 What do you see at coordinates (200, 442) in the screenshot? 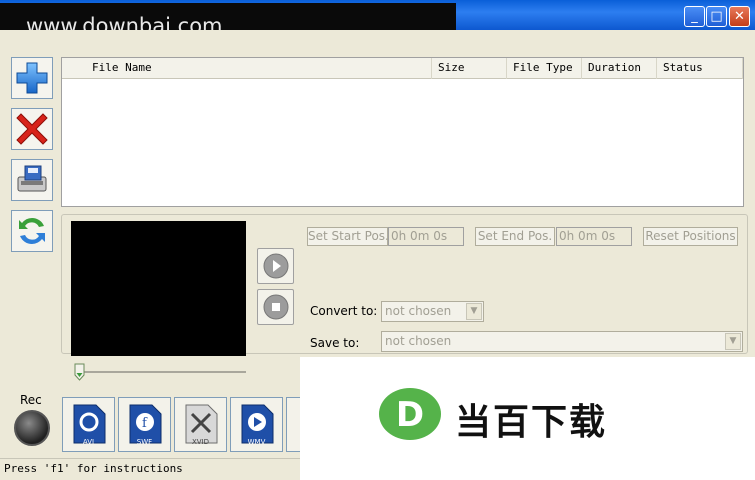
I see `format-label: XVID` at bounding box center [200, 442].